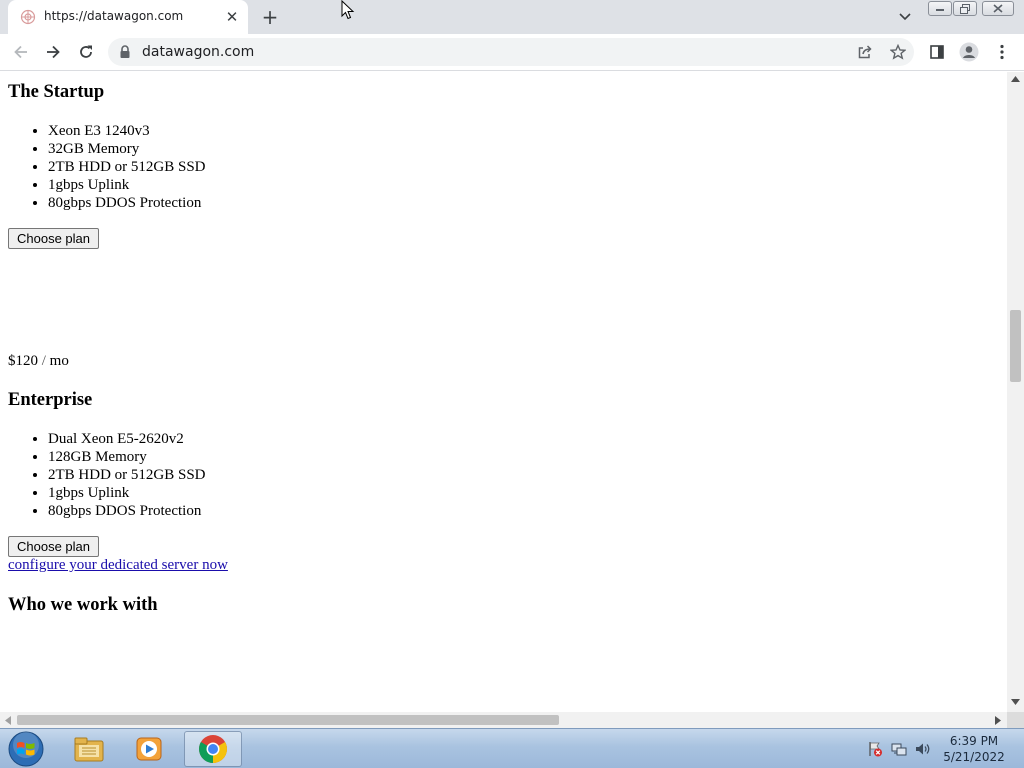  Describe the element at coordinates (965, 8) in the screenshot. I see `restore-window-button` at that location.